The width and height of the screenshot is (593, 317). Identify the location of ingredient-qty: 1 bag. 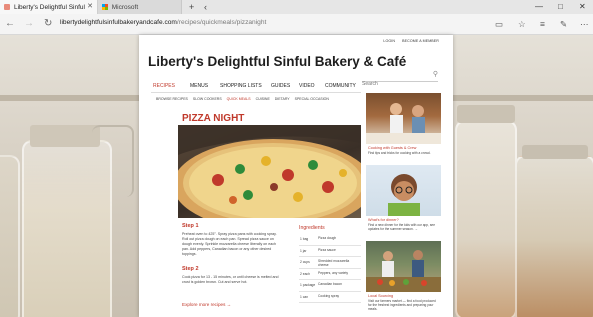
(304, 239).